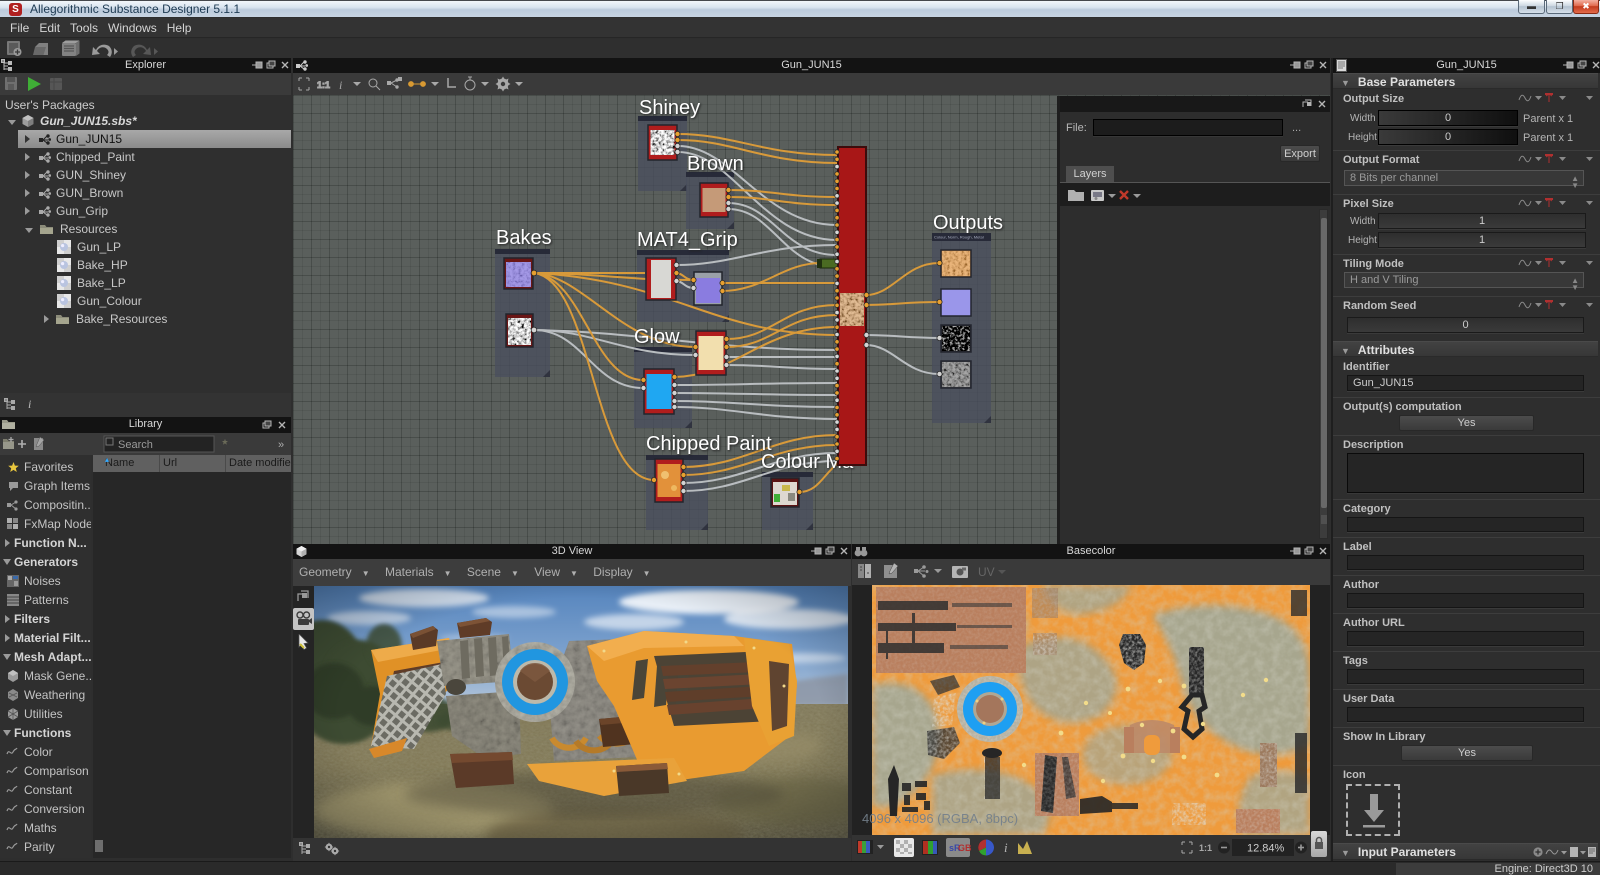  What do you see at coordinates (135, 445) in the screenshot?
I see `svg-text: Search` at bounding box center [135, 445].